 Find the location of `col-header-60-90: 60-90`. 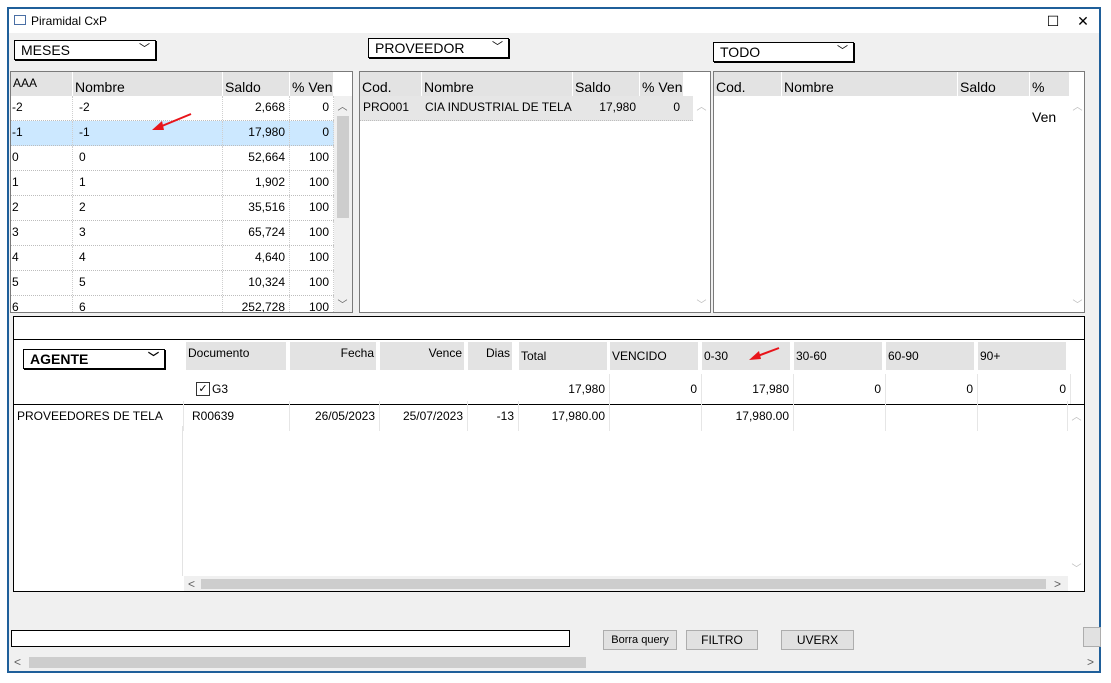

col-header-60-90: 60-90 is located at coordinates (931, 356).